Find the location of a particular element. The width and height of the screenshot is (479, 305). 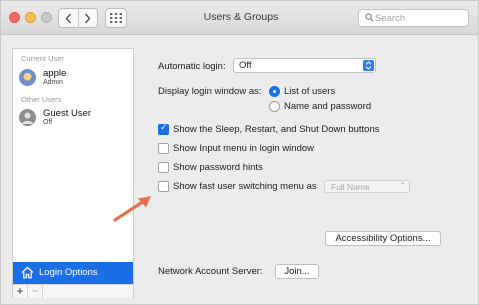

chevron-left-icon is located at coordinates (68, 18).